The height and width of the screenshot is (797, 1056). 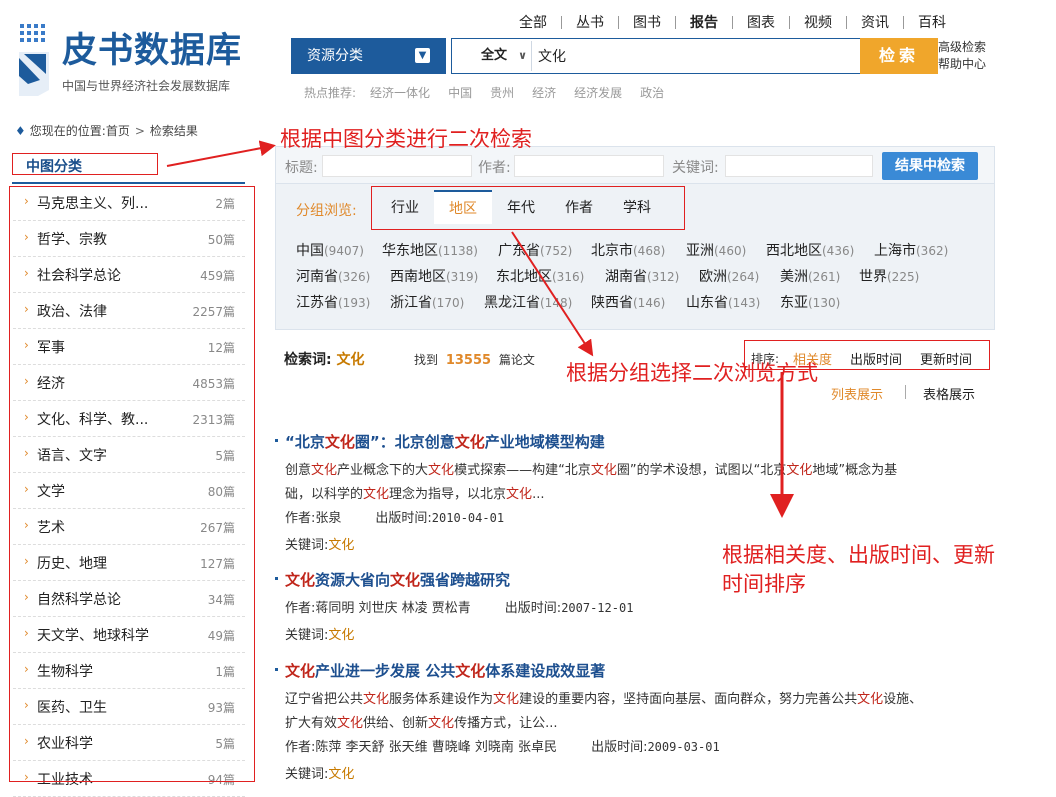 I want to click on nav-item-6: 资讯, so click(x=875, y=22).